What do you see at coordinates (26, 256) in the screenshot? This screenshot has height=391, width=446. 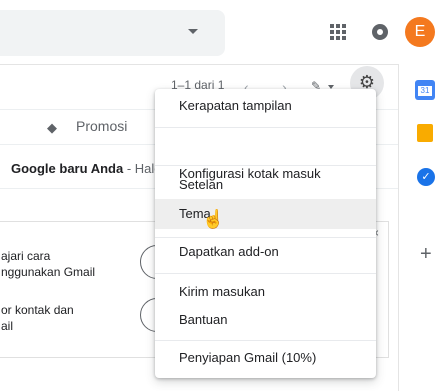 I see `tip-learn-gmail-line1: ajari cara` at bounding box center [26, 256].